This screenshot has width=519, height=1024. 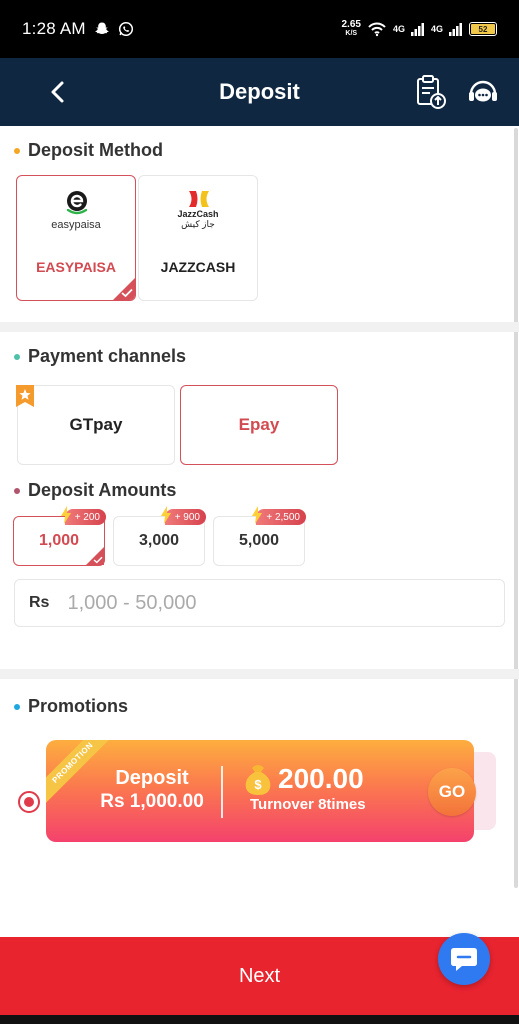 What do you see at coordinates (308, 804) in the screenshot?
I see `promo-turnover: Turnover 8times` at bounding box center [308, 804].